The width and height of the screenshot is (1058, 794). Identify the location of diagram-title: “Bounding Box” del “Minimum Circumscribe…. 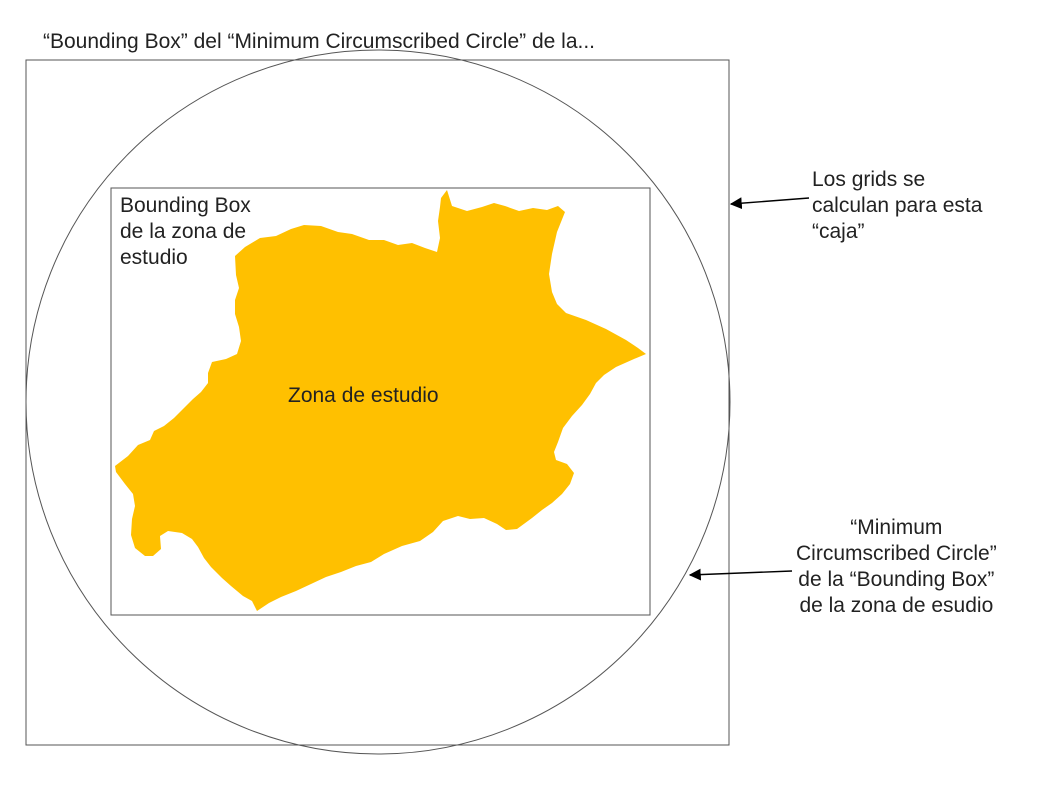
(319, 41).